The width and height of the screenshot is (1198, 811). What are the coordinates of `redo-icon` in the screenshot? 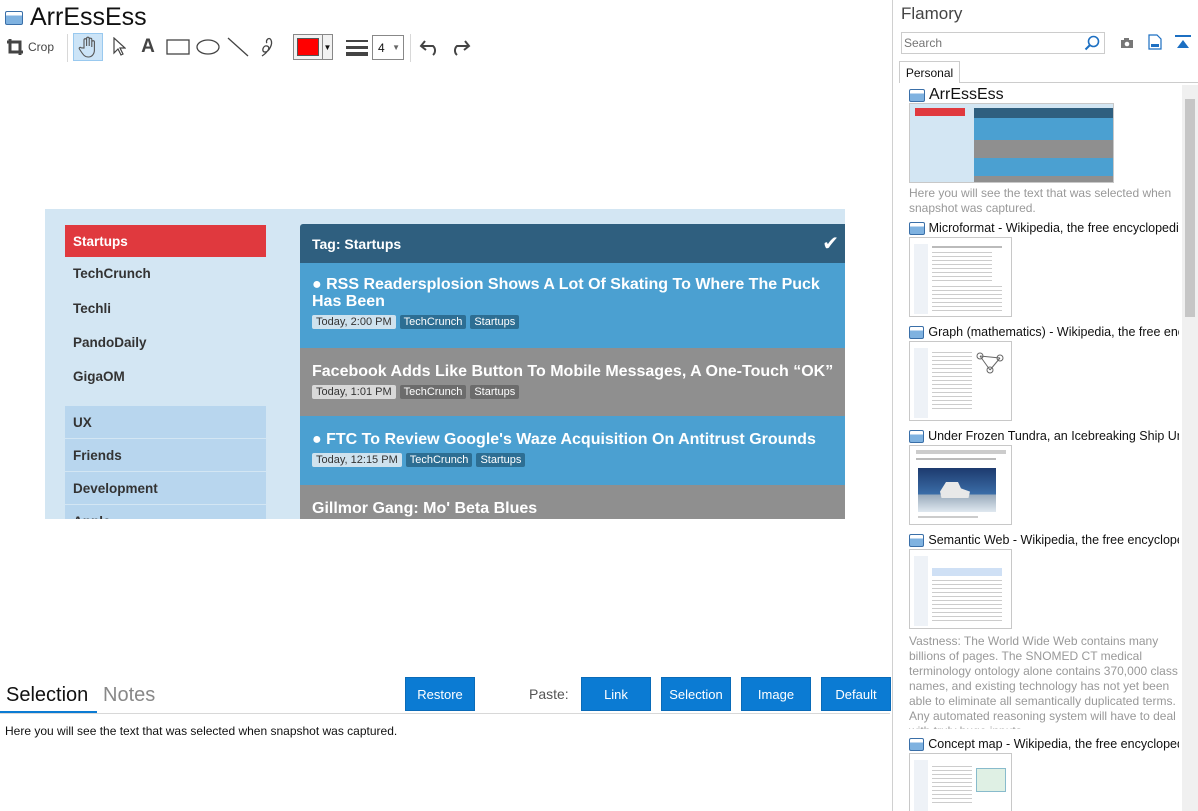 It's located at (460, 47).